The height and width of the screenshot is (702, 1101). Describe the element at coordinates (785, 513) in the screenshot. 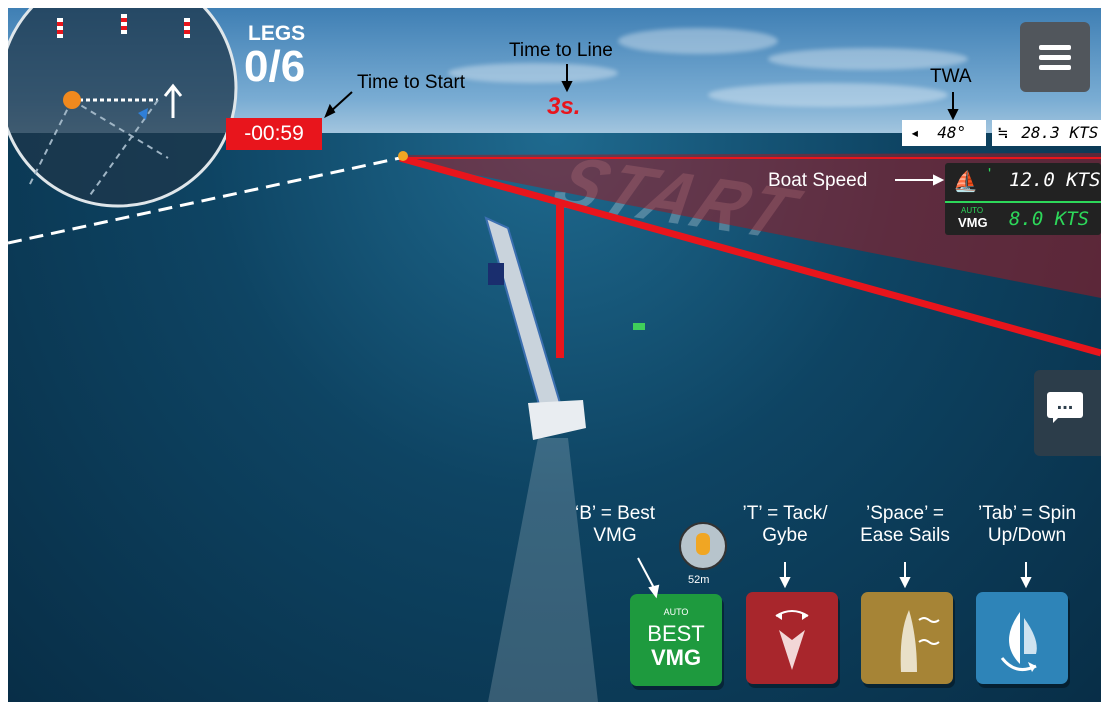

I see `annotation-tack-line1: ’T’ = Tack/` at that location.